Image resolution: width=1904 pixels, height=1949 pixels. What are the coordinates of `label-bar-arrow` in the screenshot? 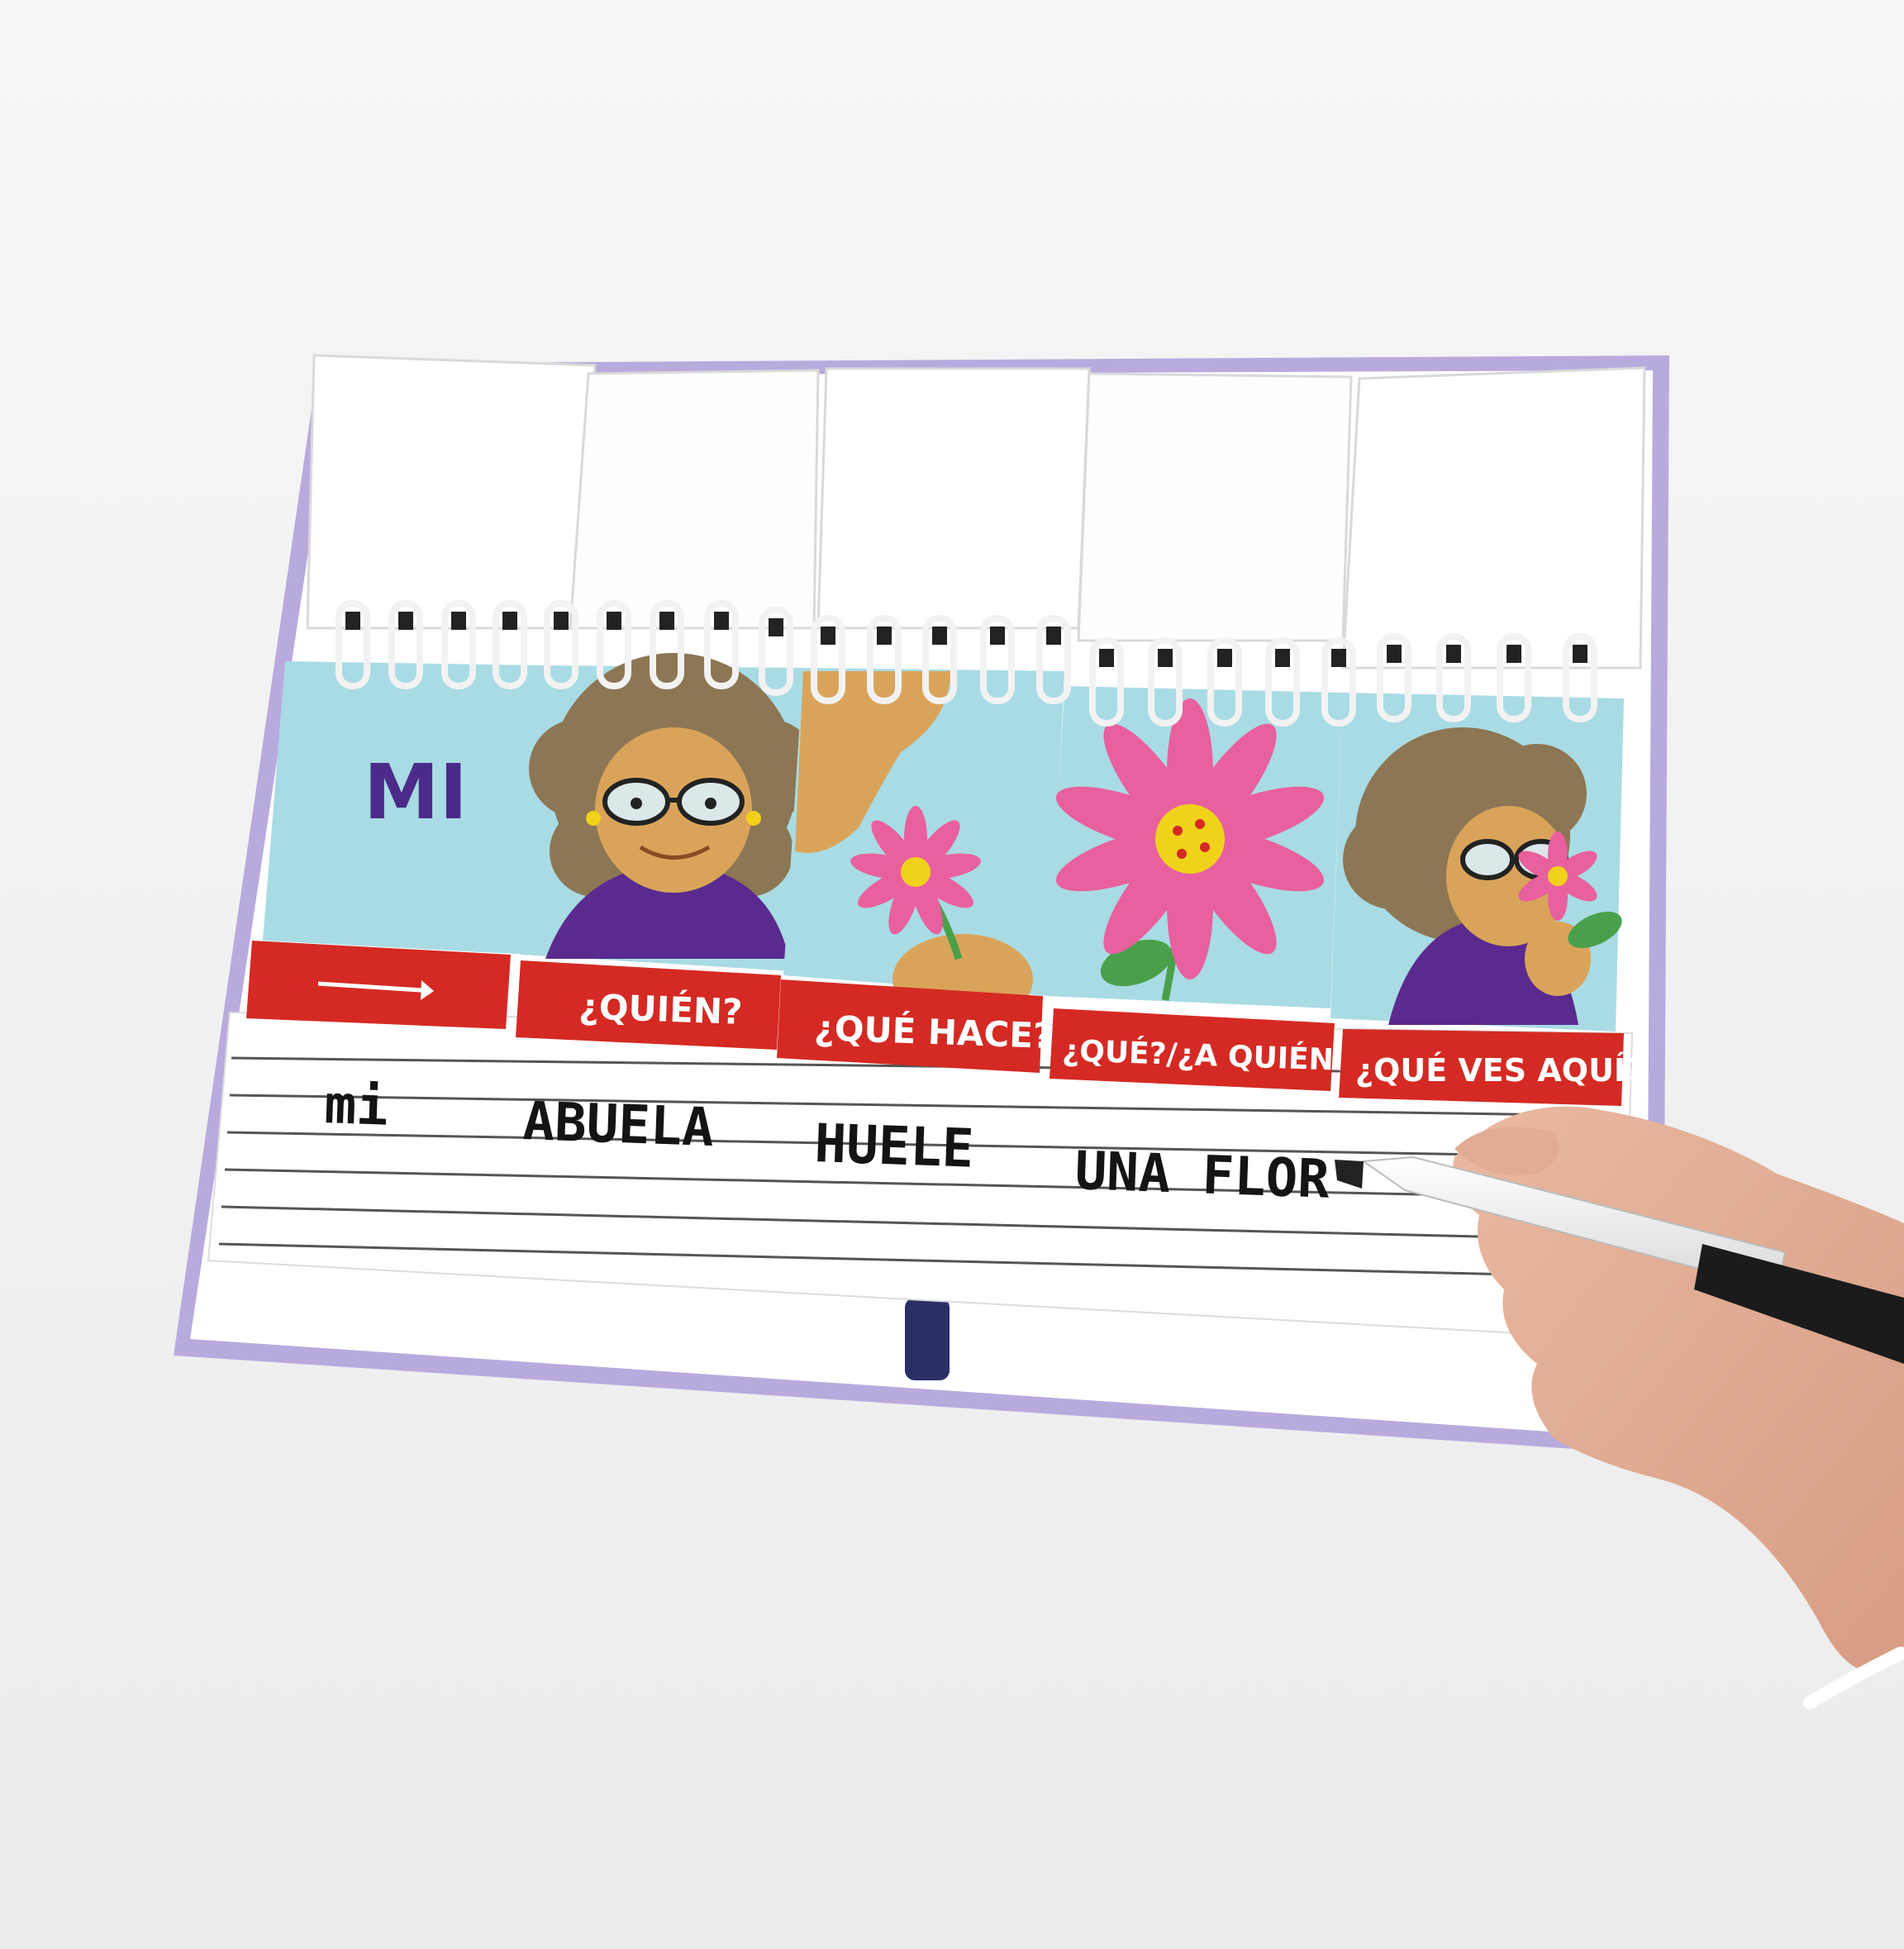 It's located at (378, 985).